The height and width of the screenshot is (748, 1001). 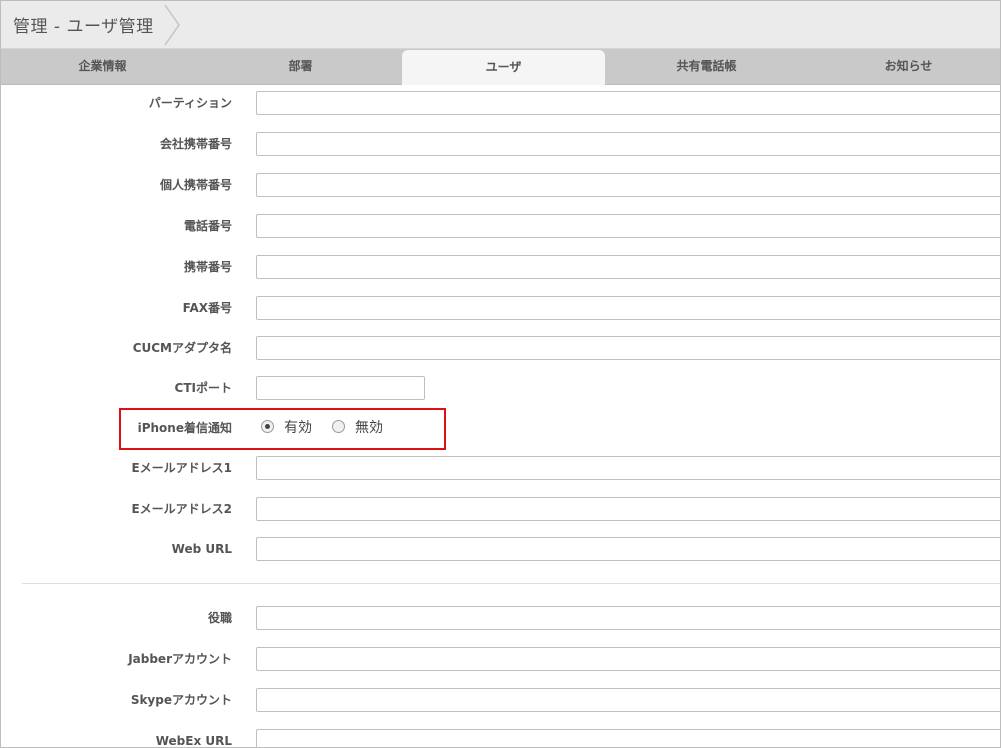 I want to click on email2-label: Eメールアドレス2, so click(x=181, y=509).